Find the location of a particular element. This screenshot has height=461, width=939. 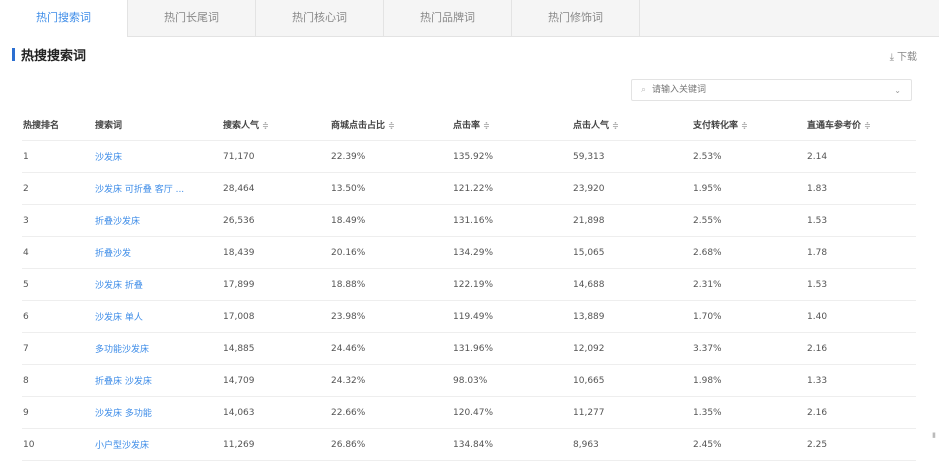

cell-mall-click-share: 24.32% is located at coordinates (391, 380).